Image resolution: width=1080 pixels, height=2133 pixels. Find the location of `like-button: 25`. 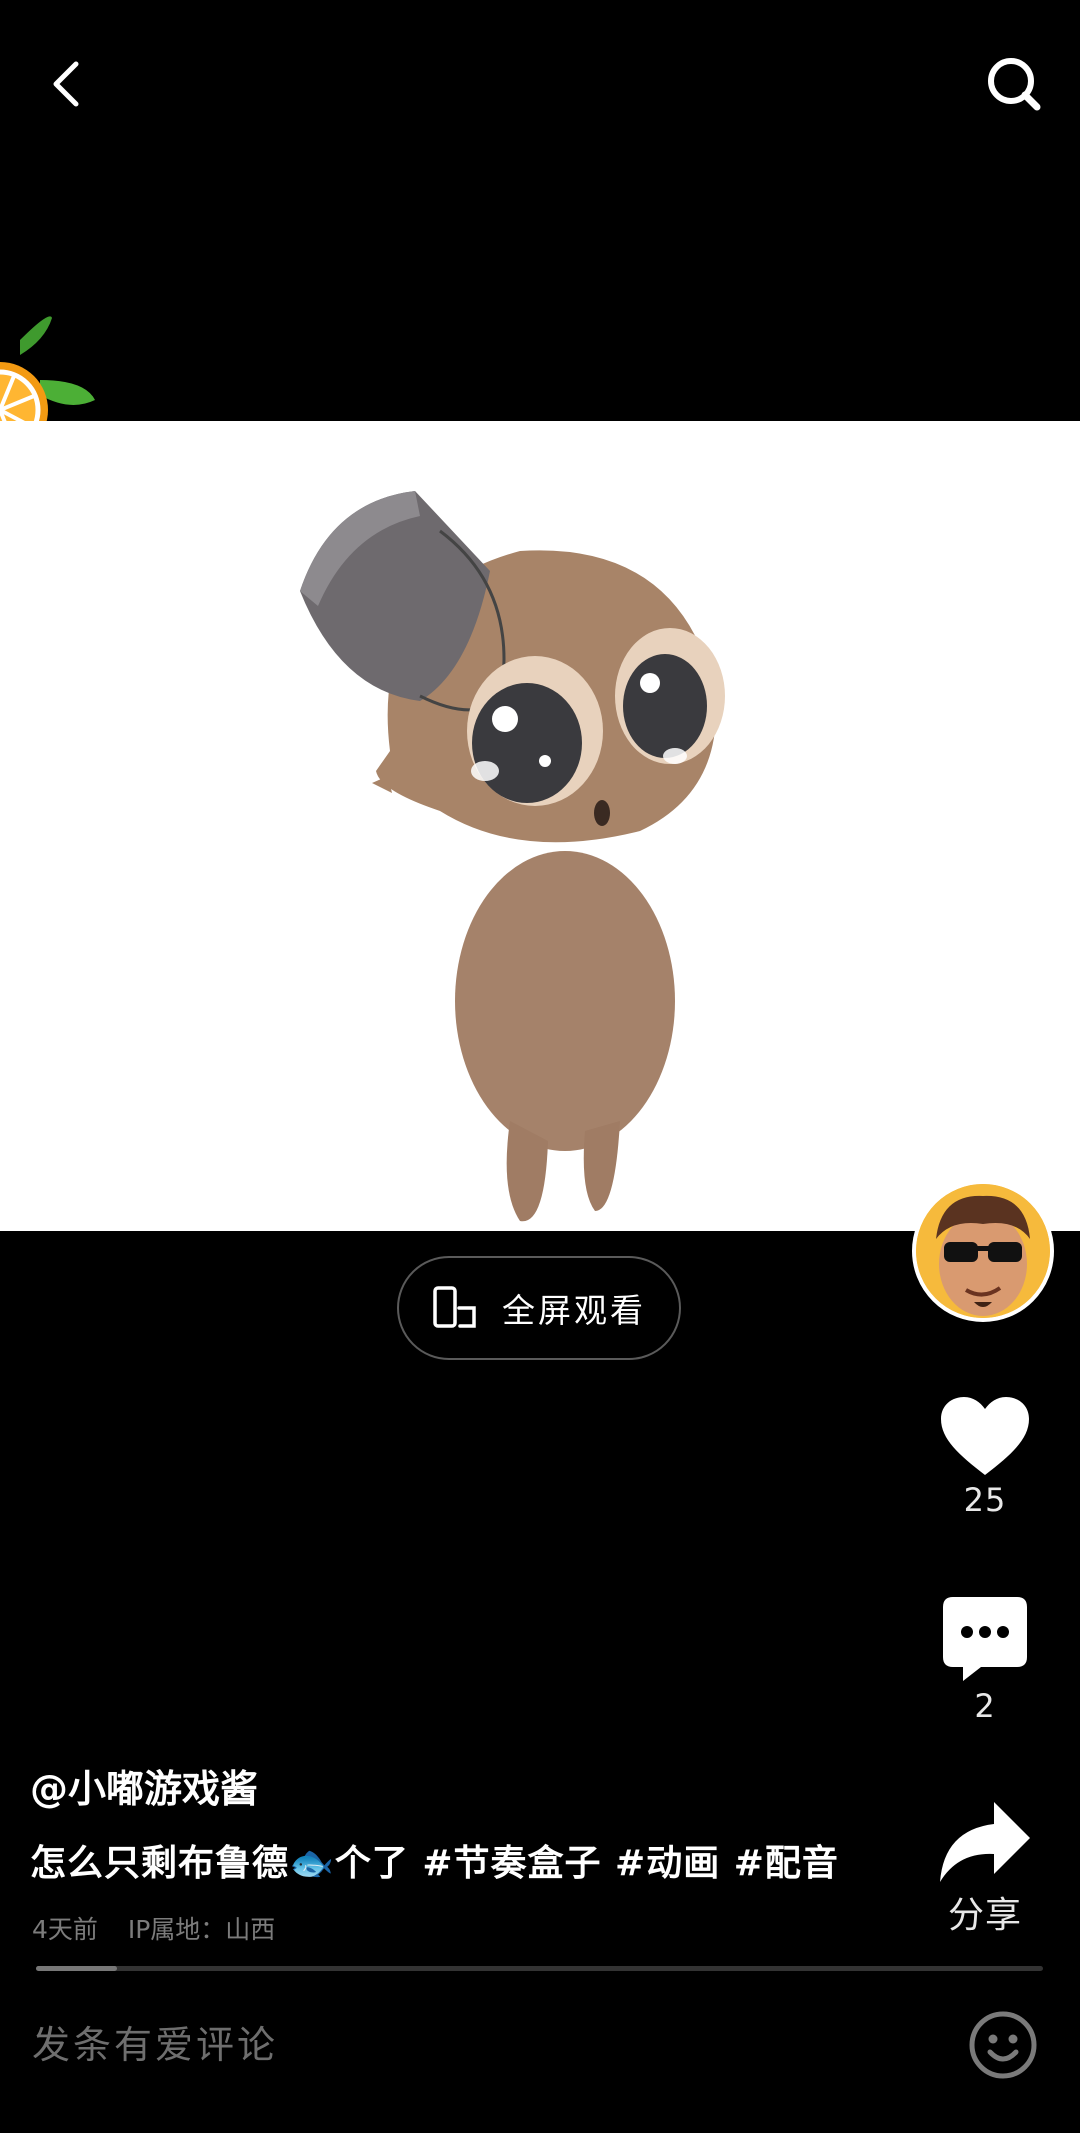

like-button: 25 is located at coordinates (985, 1457).